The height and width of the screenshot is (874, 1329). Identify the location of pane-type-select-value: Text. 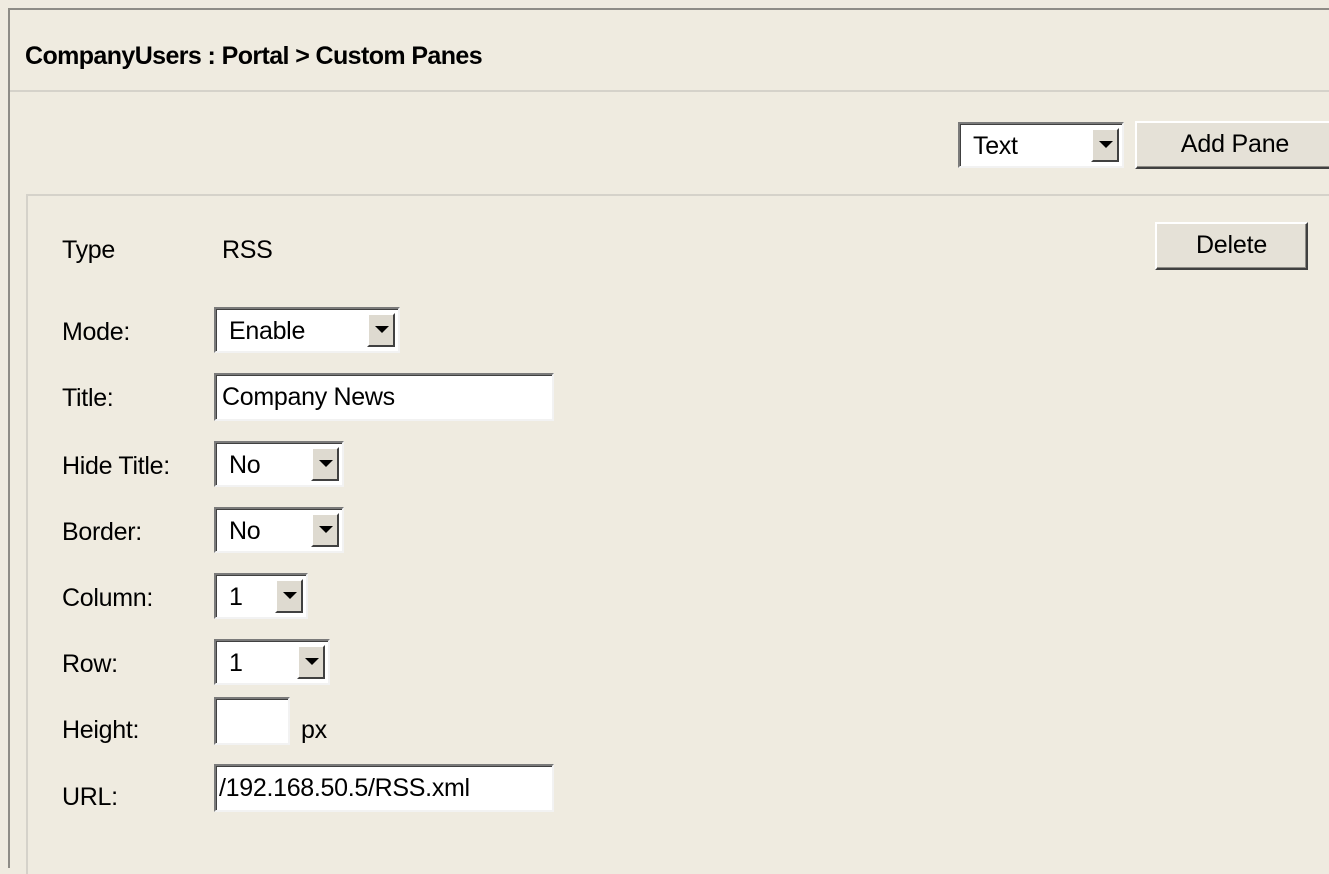
(995, 146).